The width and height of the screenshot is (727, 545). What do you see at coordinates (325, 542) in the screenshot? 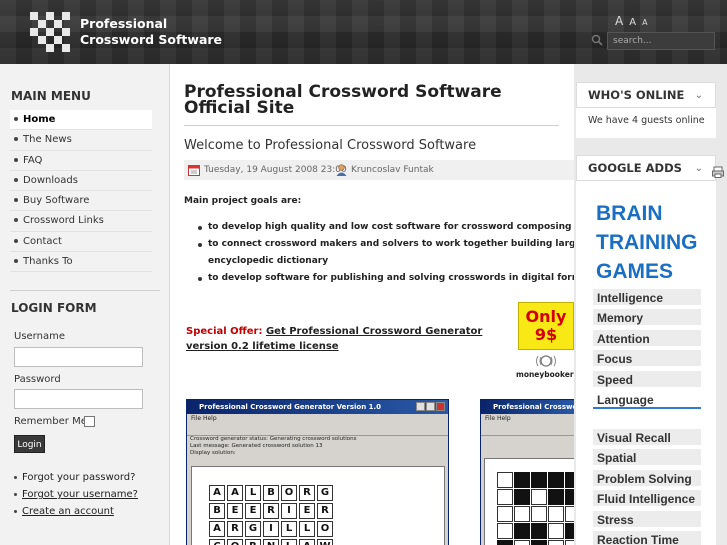
I see `crossword-cell: W` at bounding box center [325, 542].